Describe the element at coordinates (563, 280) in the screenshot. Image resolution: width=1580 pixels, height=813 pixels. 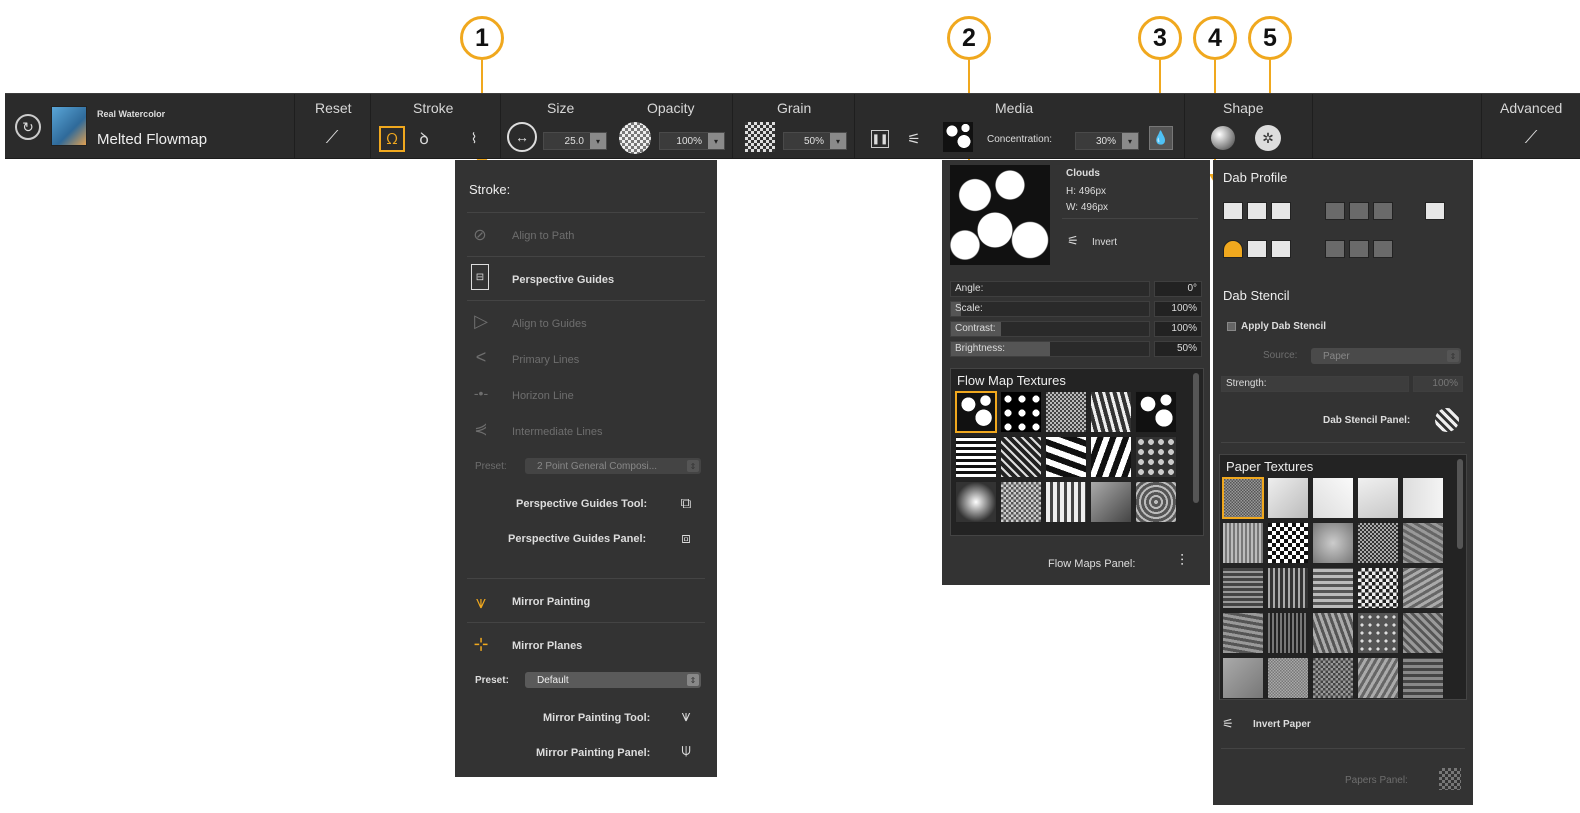
I see `perspective-guides-label: Perspective Guides` at that location.